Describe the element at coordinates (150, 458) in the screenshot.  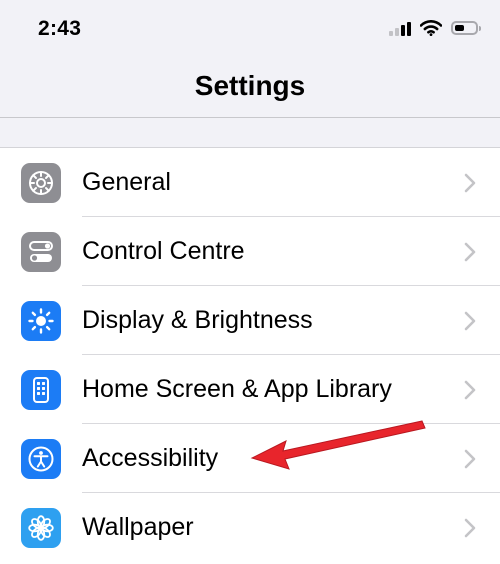
I see `settings-row-label: Accessibility` at that location.